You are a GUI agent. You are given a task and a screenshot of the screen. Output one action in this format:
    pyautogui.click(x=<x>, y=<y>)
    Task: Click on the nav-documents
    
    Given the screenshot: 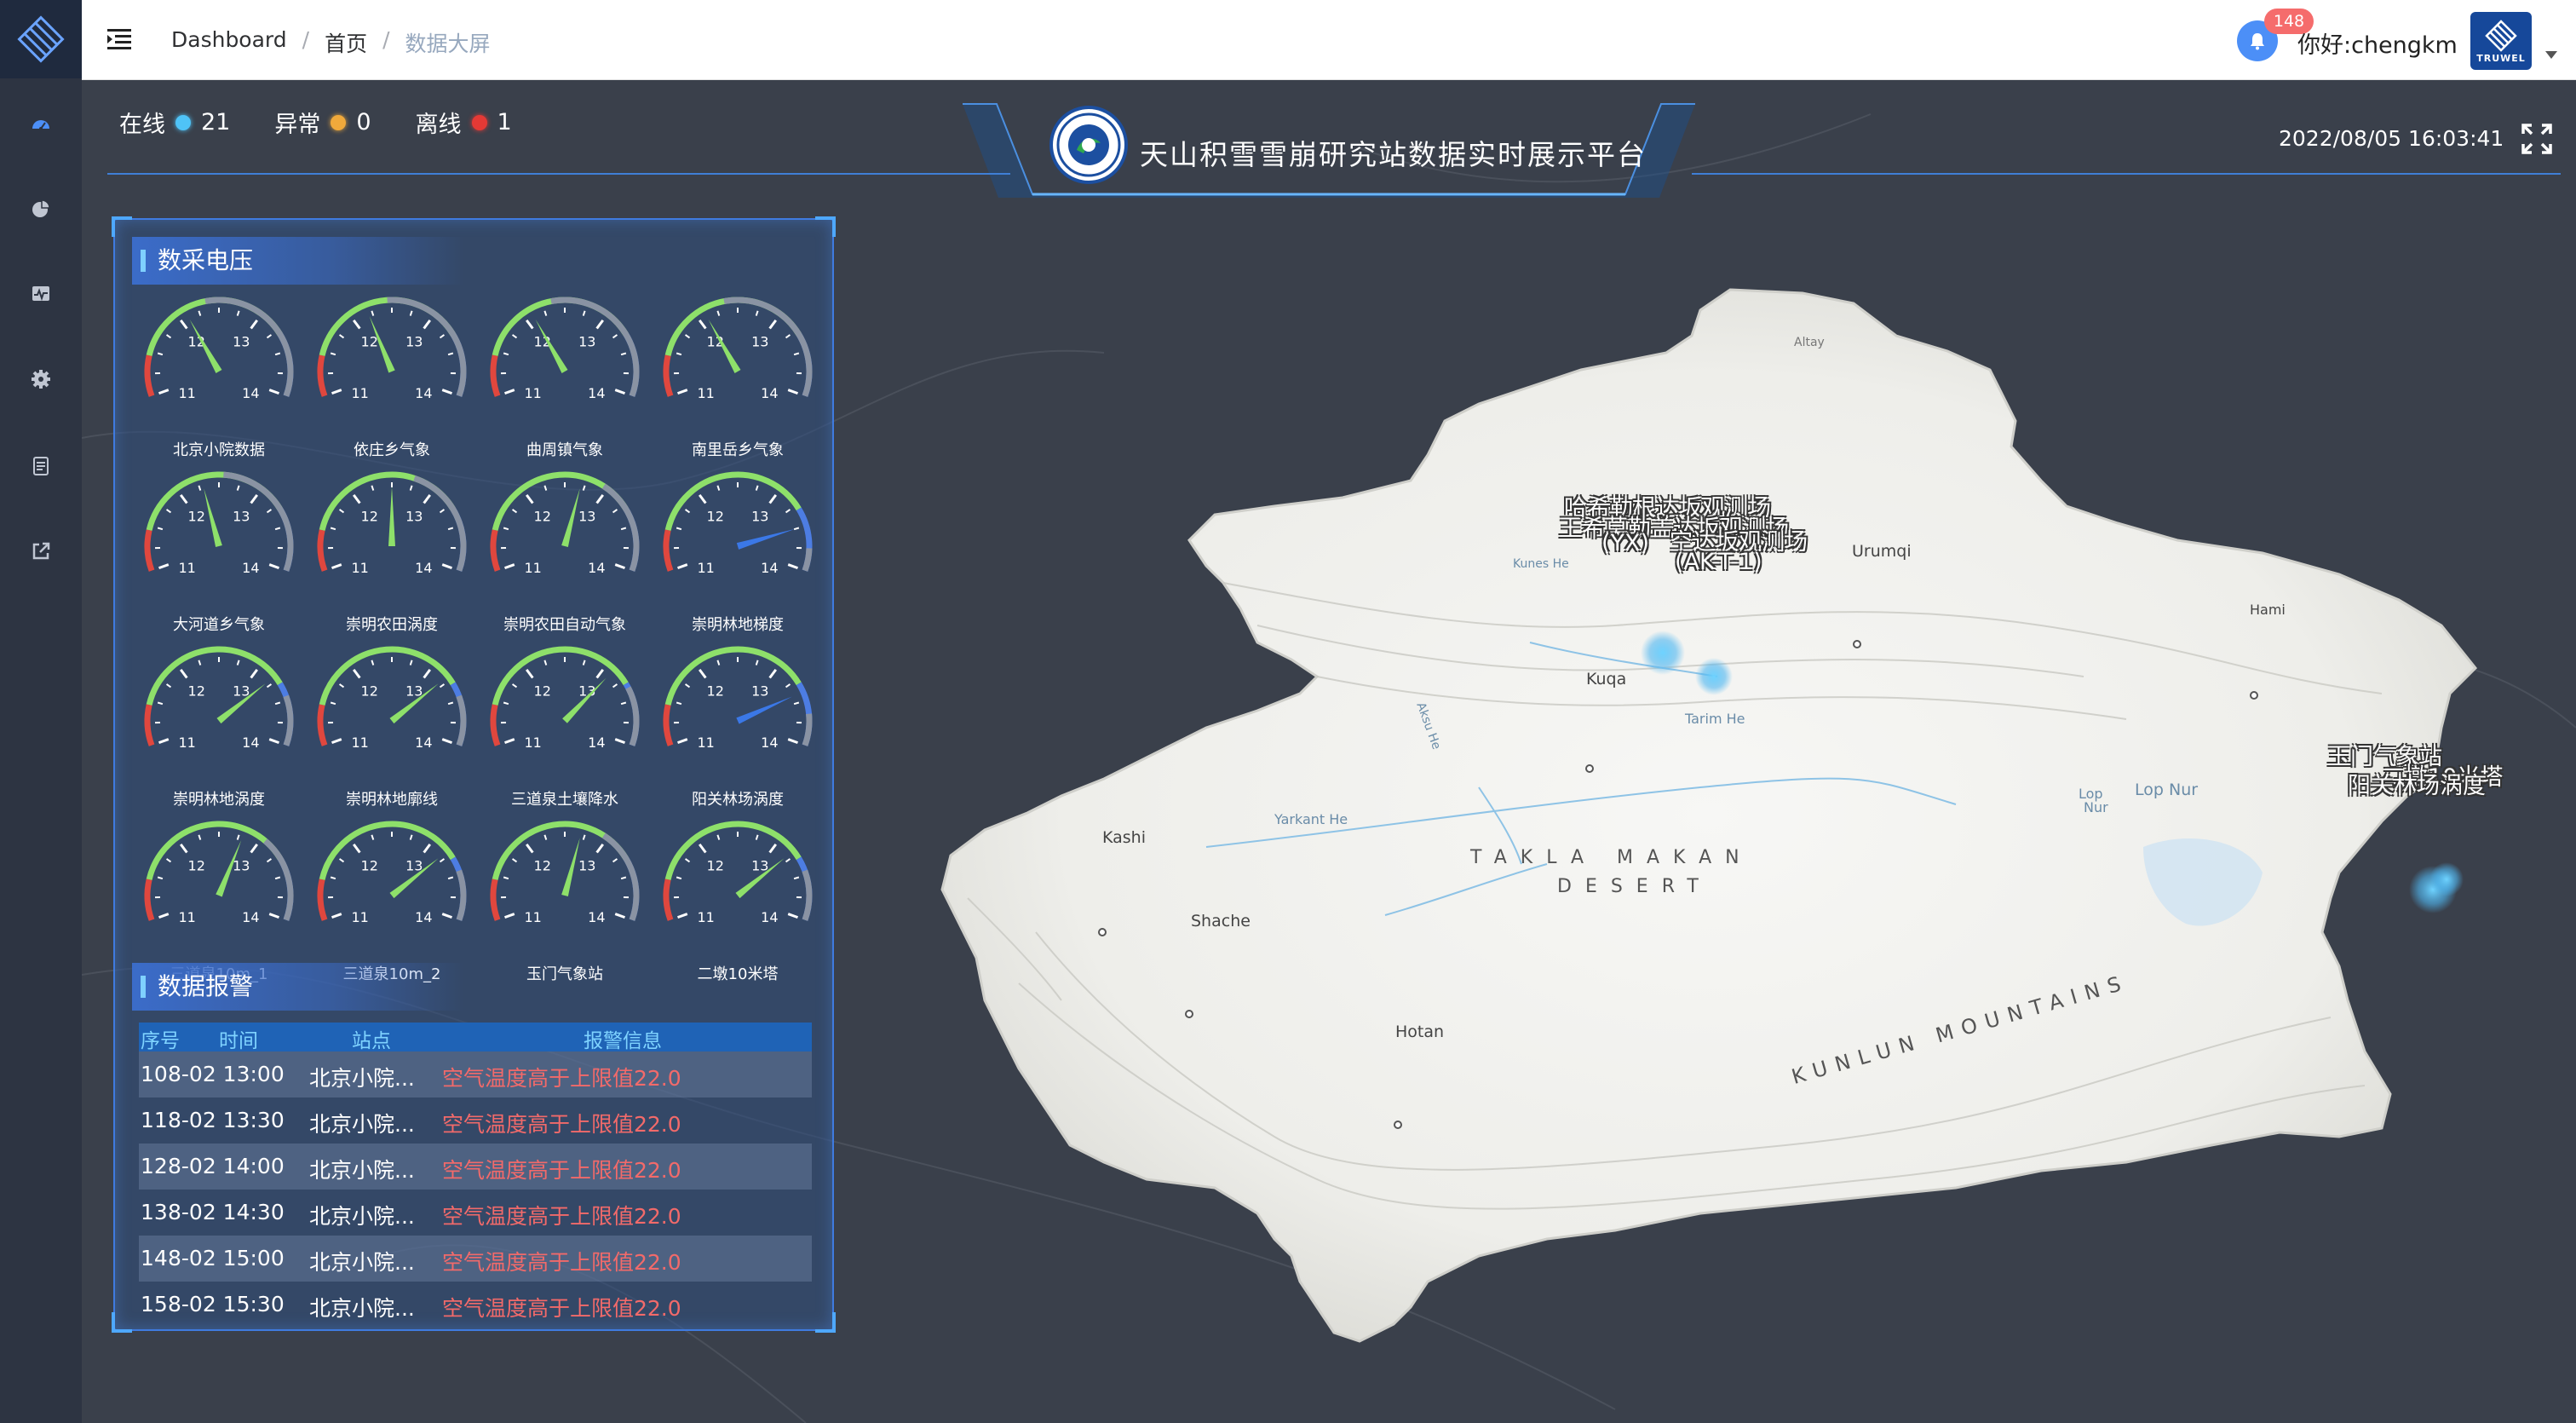 What is the action you would take?
    pyautogui.click(x=41, y=467)
    